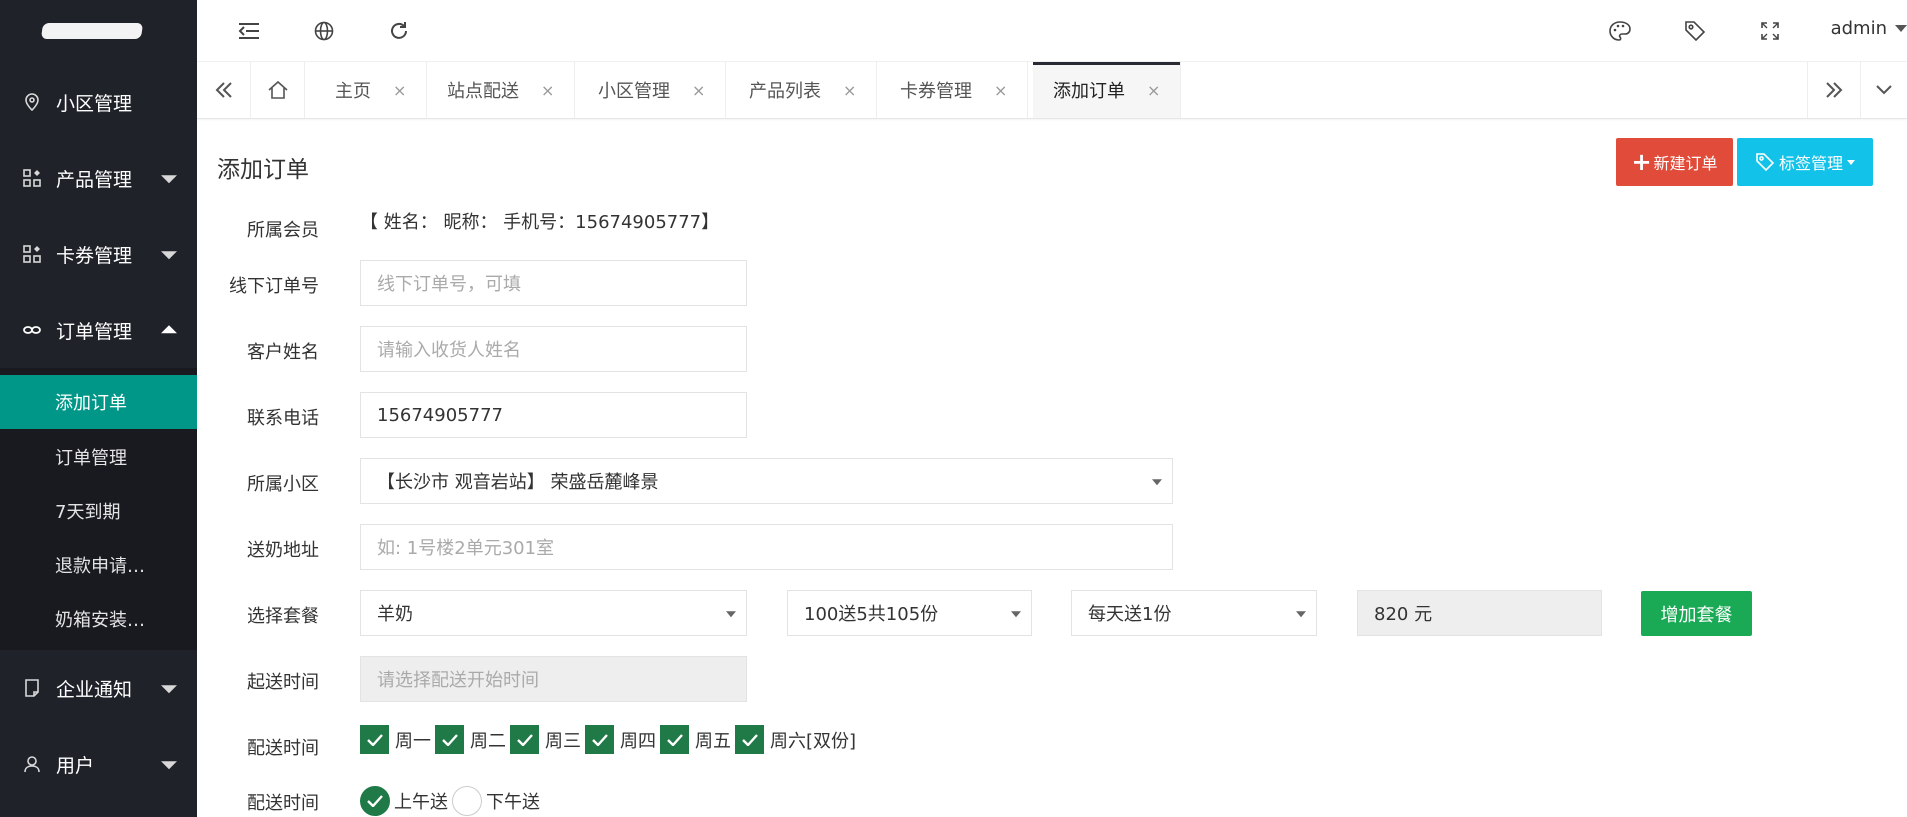 The width and height of the screenshot is (1907, 817). I want to click on sidebar-item-orders: 订单管理, so click(98, 330).